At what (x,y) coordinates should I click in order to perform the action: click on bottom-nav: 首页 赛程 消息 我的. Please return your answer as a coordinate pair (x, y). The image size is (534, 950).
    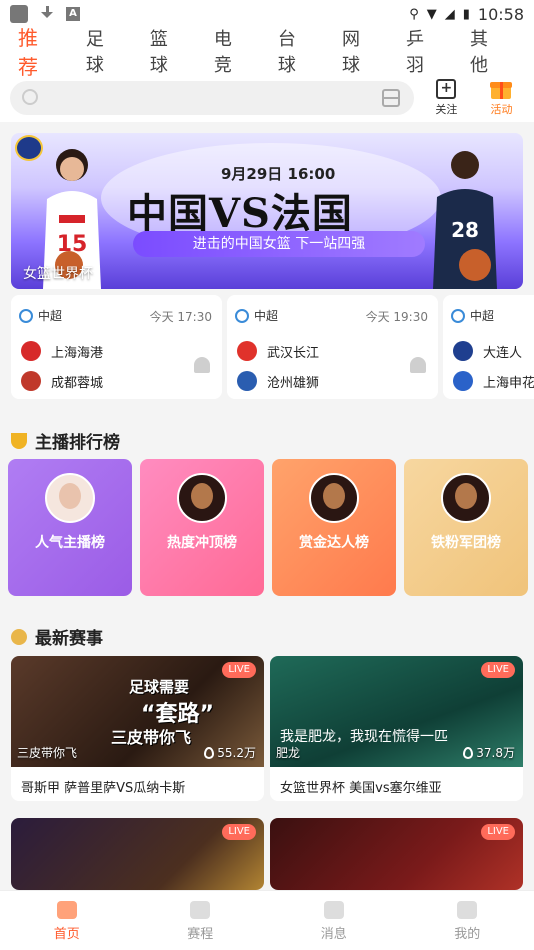
    Looking at the image, I should click on (267, 920).